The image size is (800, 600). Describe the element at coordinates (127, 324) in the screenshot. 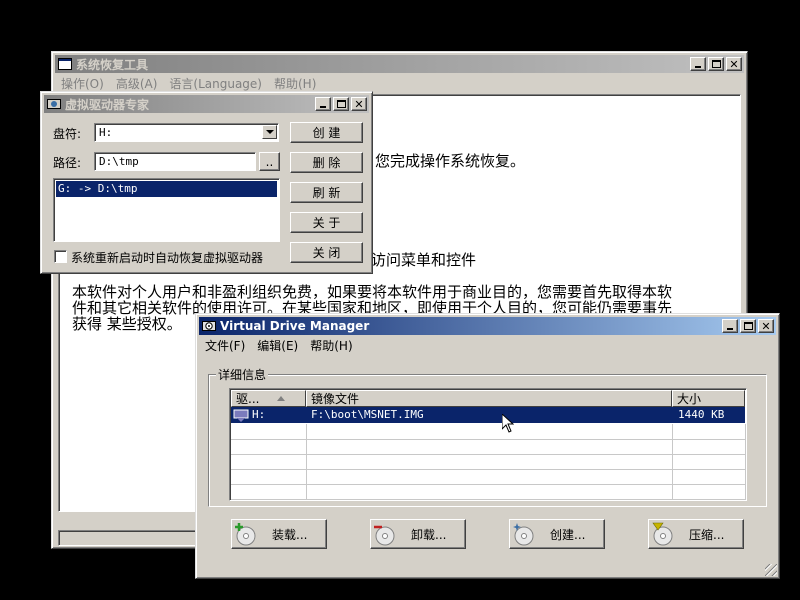

I see `recovery-para-line3: 获得 某些授权。` at that location.